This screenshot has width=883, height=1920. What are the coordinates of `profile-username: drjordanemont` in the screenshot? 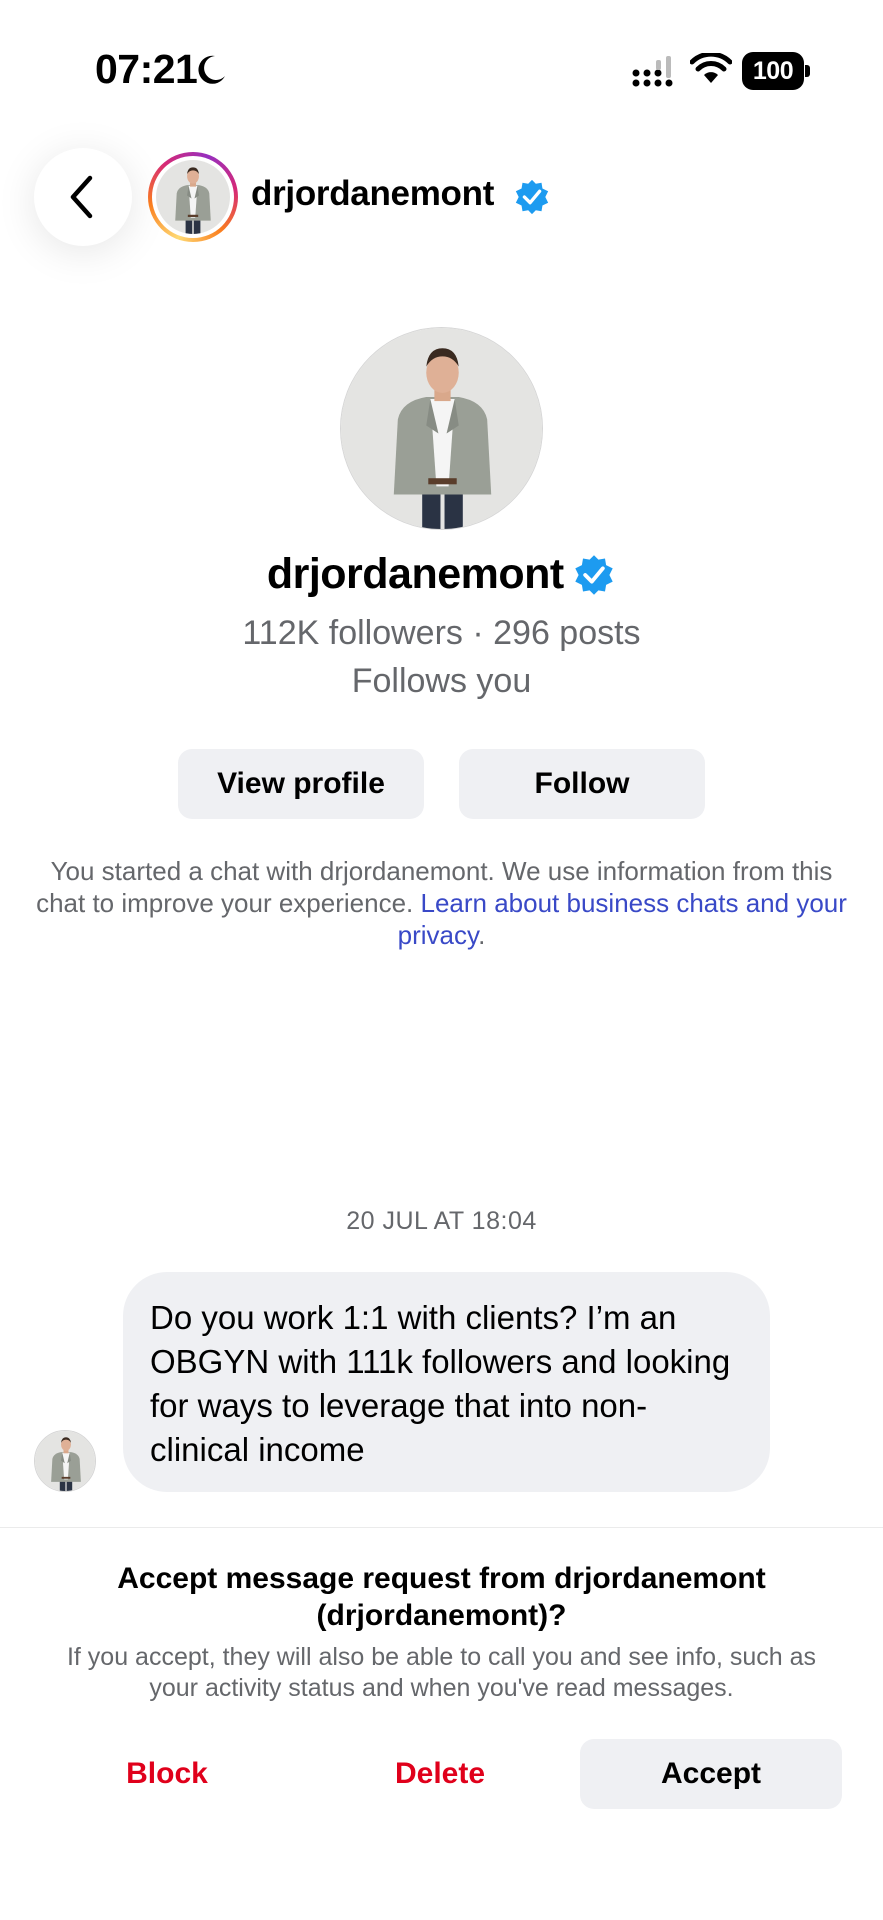 It's located at (415, 574).